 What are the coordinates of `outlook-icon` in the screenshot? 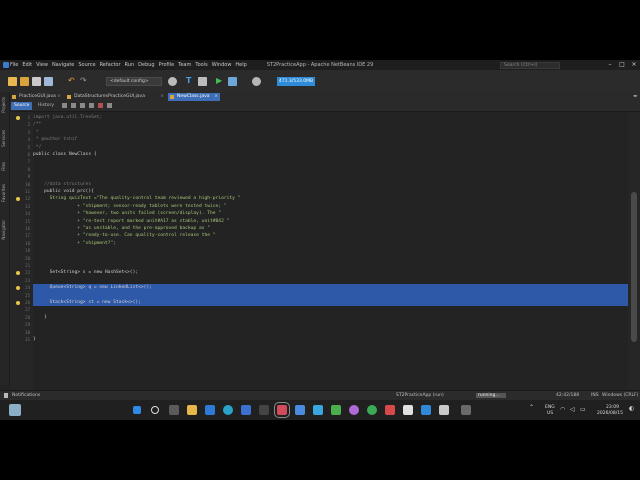 It's located at (246, 410).